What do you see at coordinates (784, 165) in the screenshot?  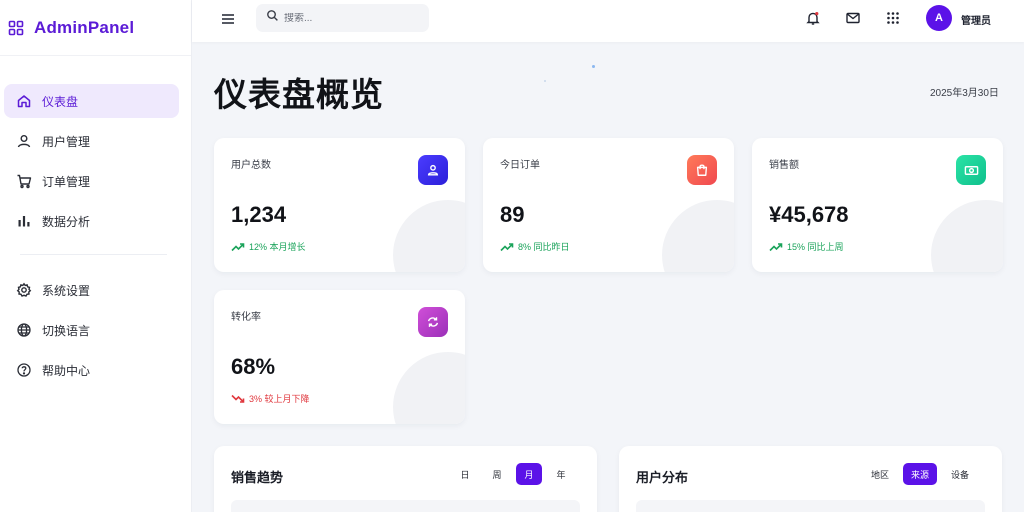 I see `stat-label: 销售额` at bounding box center [784, 165].